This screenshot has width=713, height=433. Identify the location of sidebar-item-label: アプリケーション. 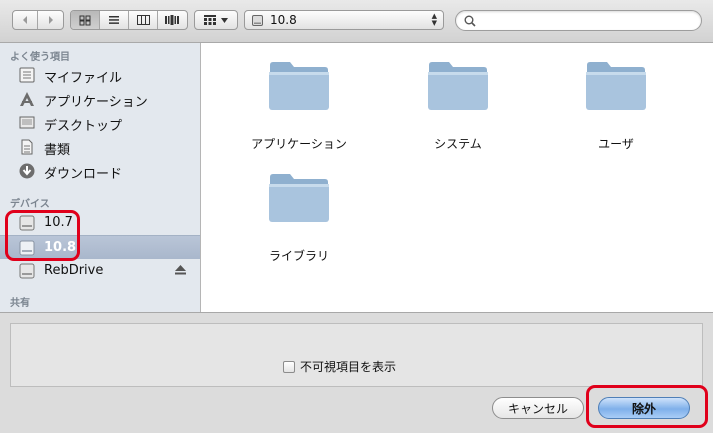
(96, 102).